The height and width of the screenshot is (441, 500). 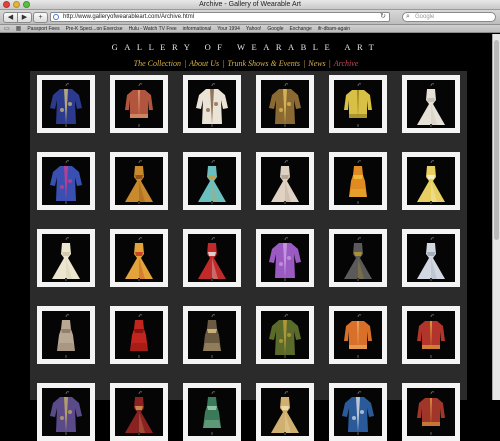 I want to click on bookmark-item: Google, so click(x=275, y=29).